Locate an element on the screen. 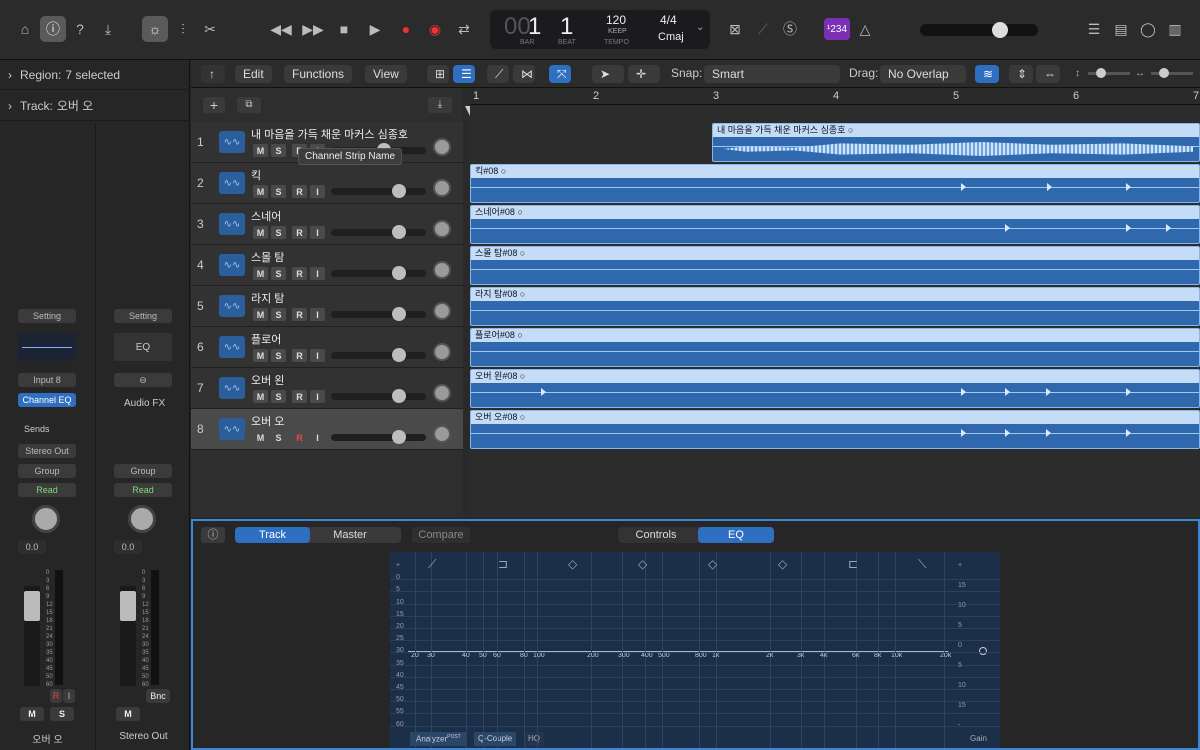 This screenshot has height=750, width=1200. functions-menu: Functions is located at coordinates (318, 74).